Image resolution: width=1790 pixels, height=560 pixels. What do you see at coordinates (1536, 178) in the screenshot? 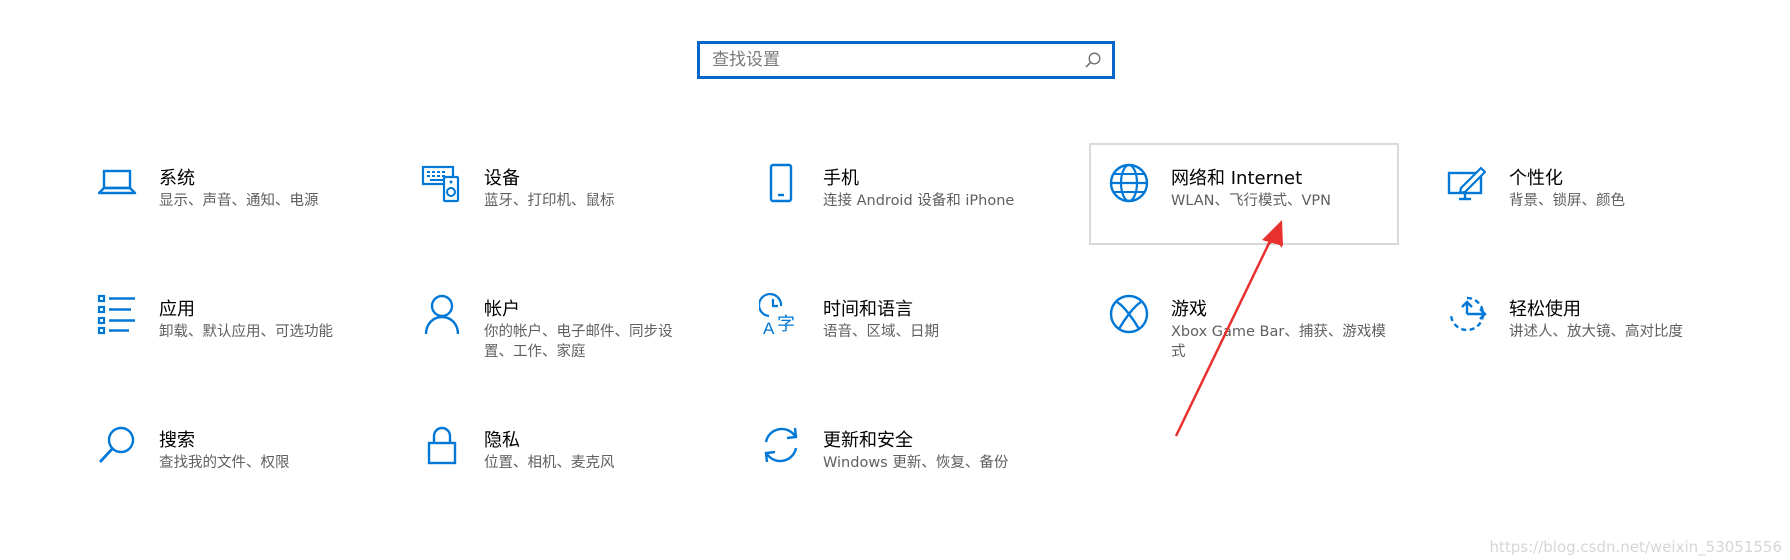
I see `tile-title: 个性化` at bounding box center [1536, 178].